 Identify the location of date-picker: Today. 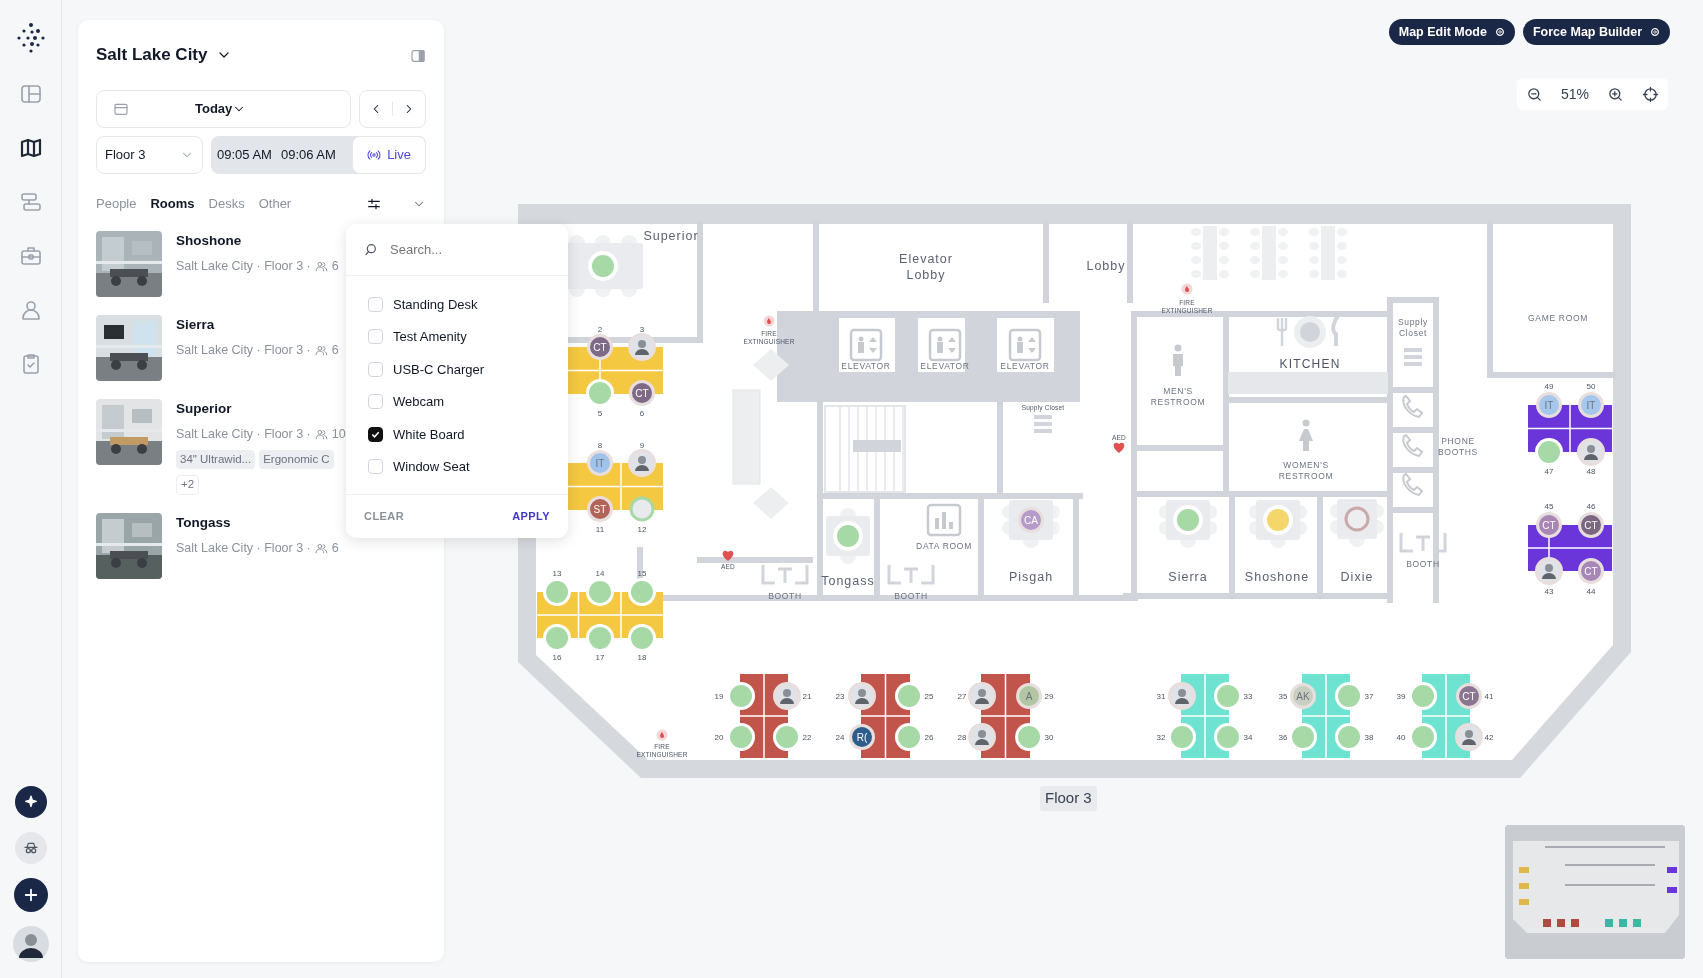
(223, 108).